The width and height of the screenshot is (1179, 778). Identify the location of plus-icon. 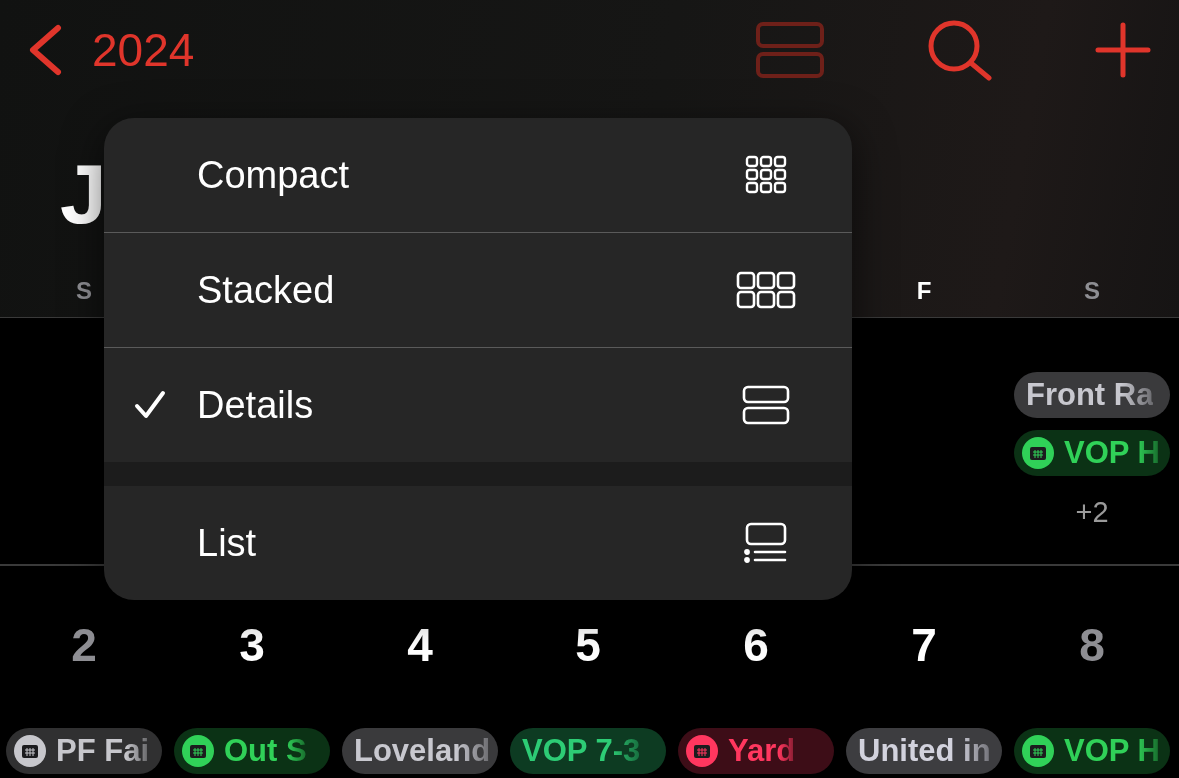
(1123, 50).